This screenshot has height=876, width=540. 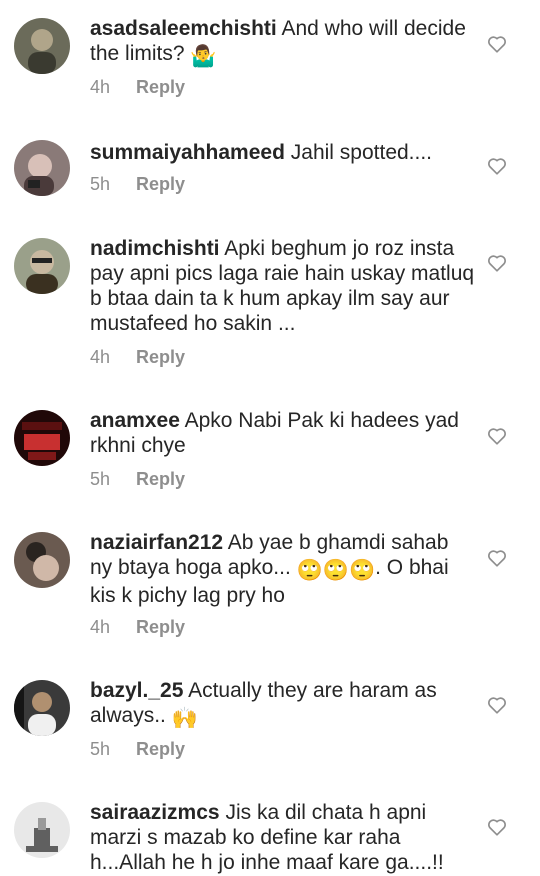 What do you see at coordinates (203, 56) in the screenshot?
I see `shrug-emoji: 🤷‍♂️` at bounding box center [203, 56].